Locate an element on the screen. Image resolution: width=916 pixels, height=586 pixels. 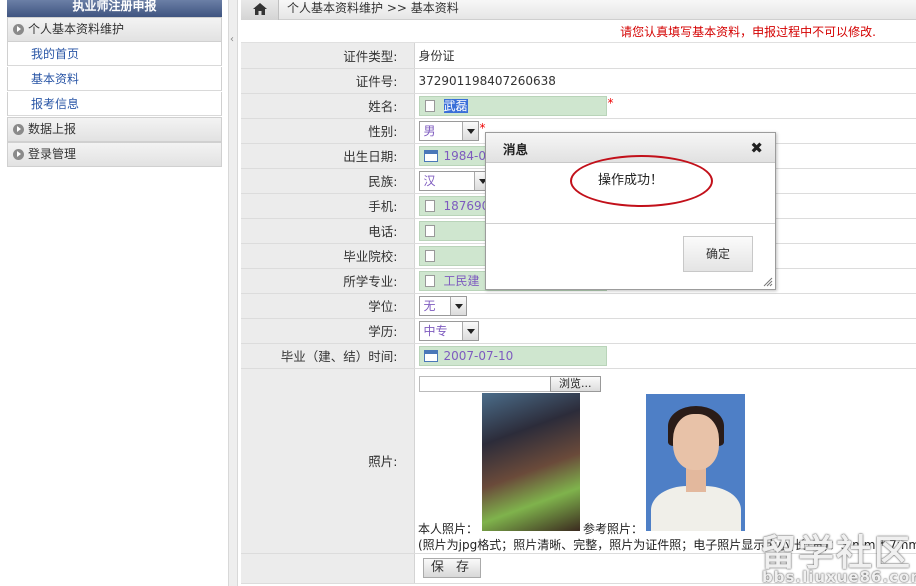
field-label: 毕业院校: is located at coordinates (328, 256).